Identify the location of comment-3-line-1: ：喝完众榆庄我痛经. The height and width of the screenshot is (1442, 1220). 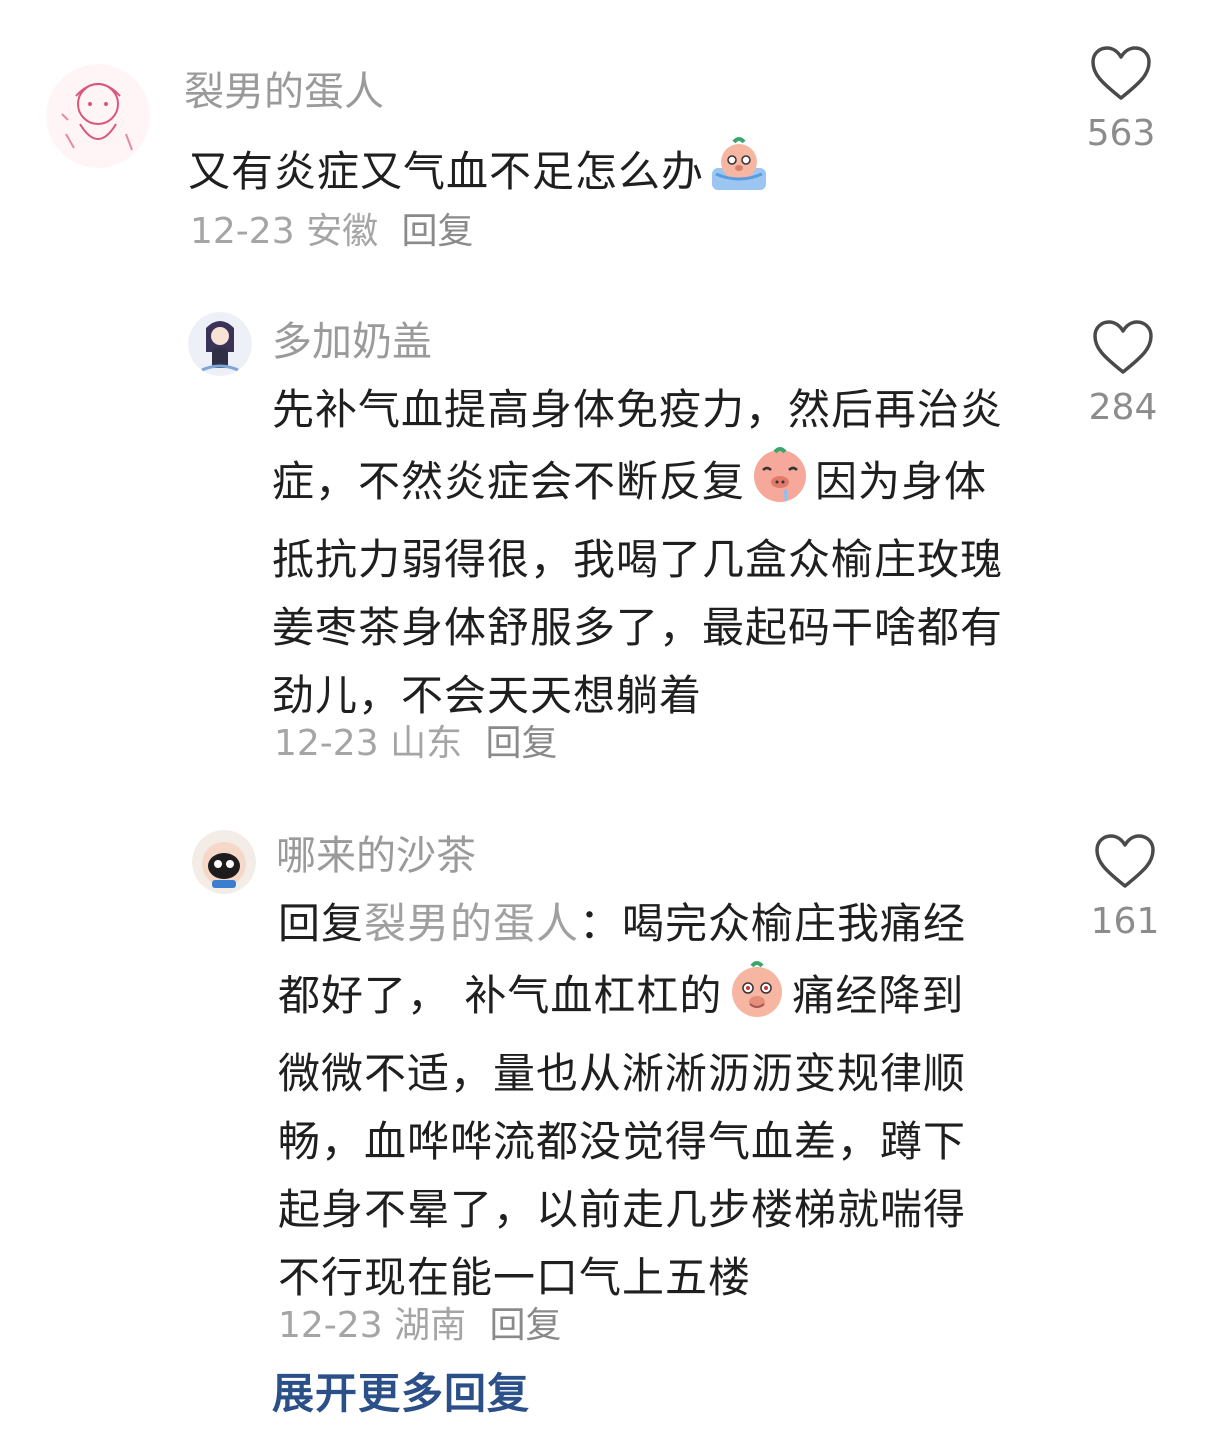
(773, 923).